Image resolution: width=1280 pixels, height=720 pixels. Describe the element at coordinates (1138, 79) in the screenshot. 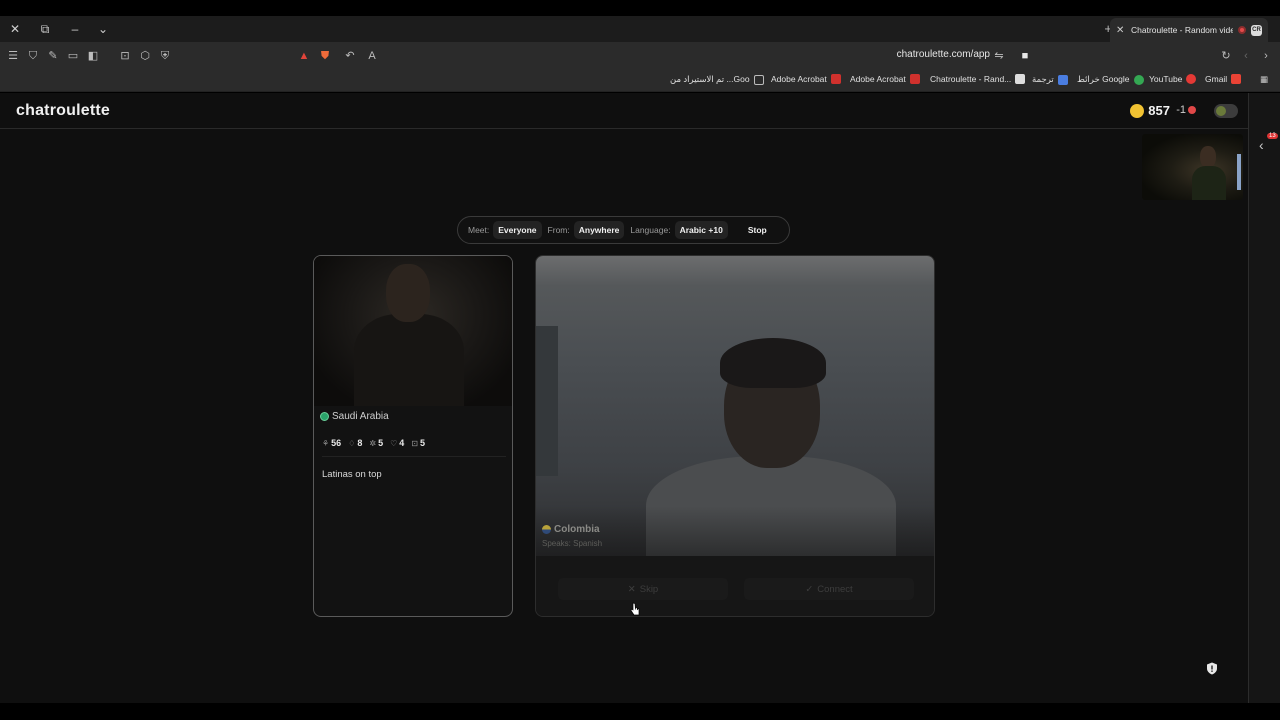

I see `maps-icon` at that location.